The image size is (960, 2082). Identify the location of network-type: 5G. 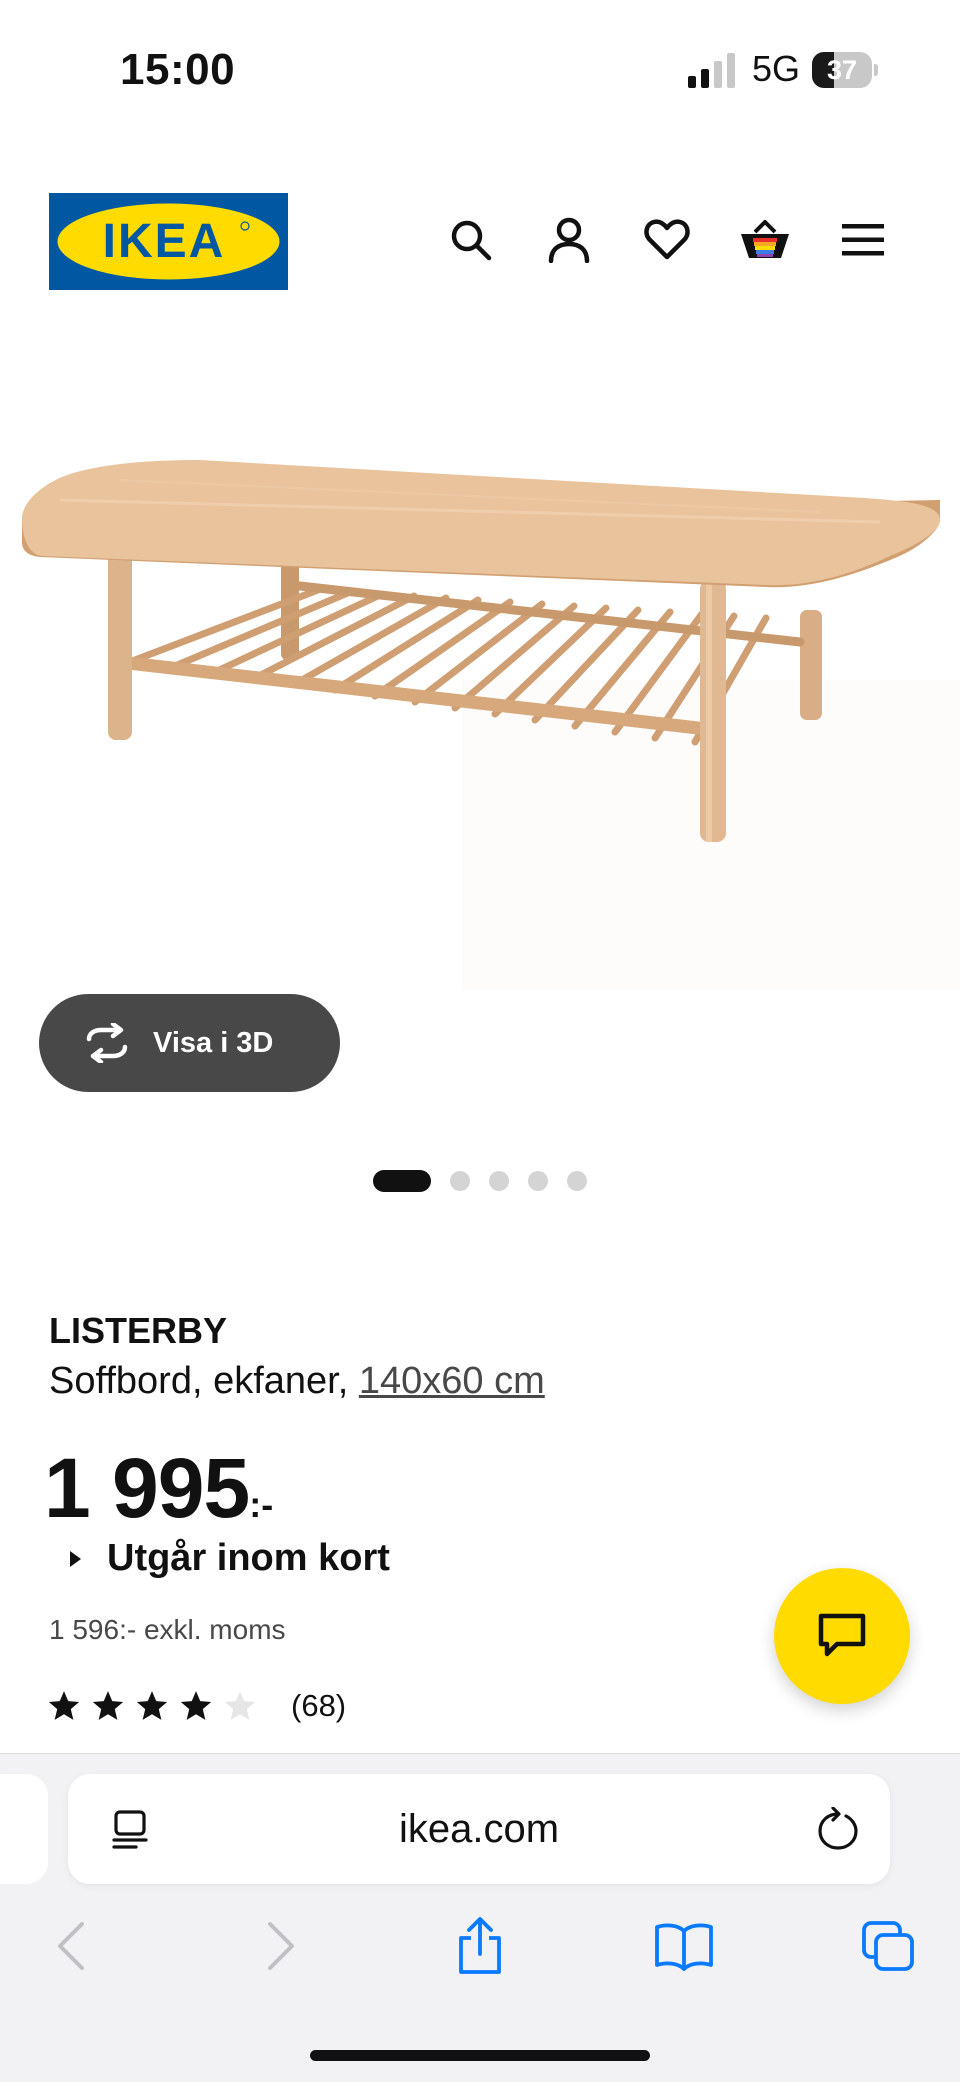
(776, 68).